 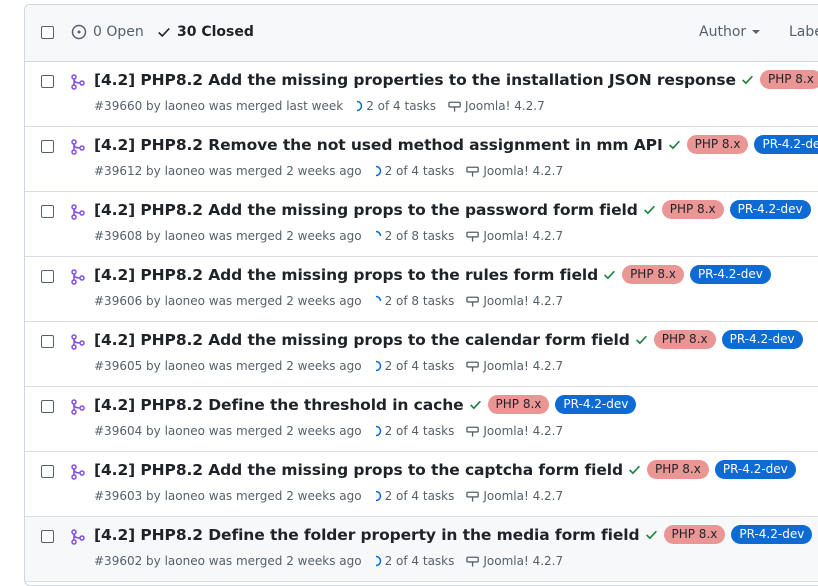 I want to click on pull-request-meta: #39603 by laoneo was merged 2 weeks ago, so click(x=228, y=496).